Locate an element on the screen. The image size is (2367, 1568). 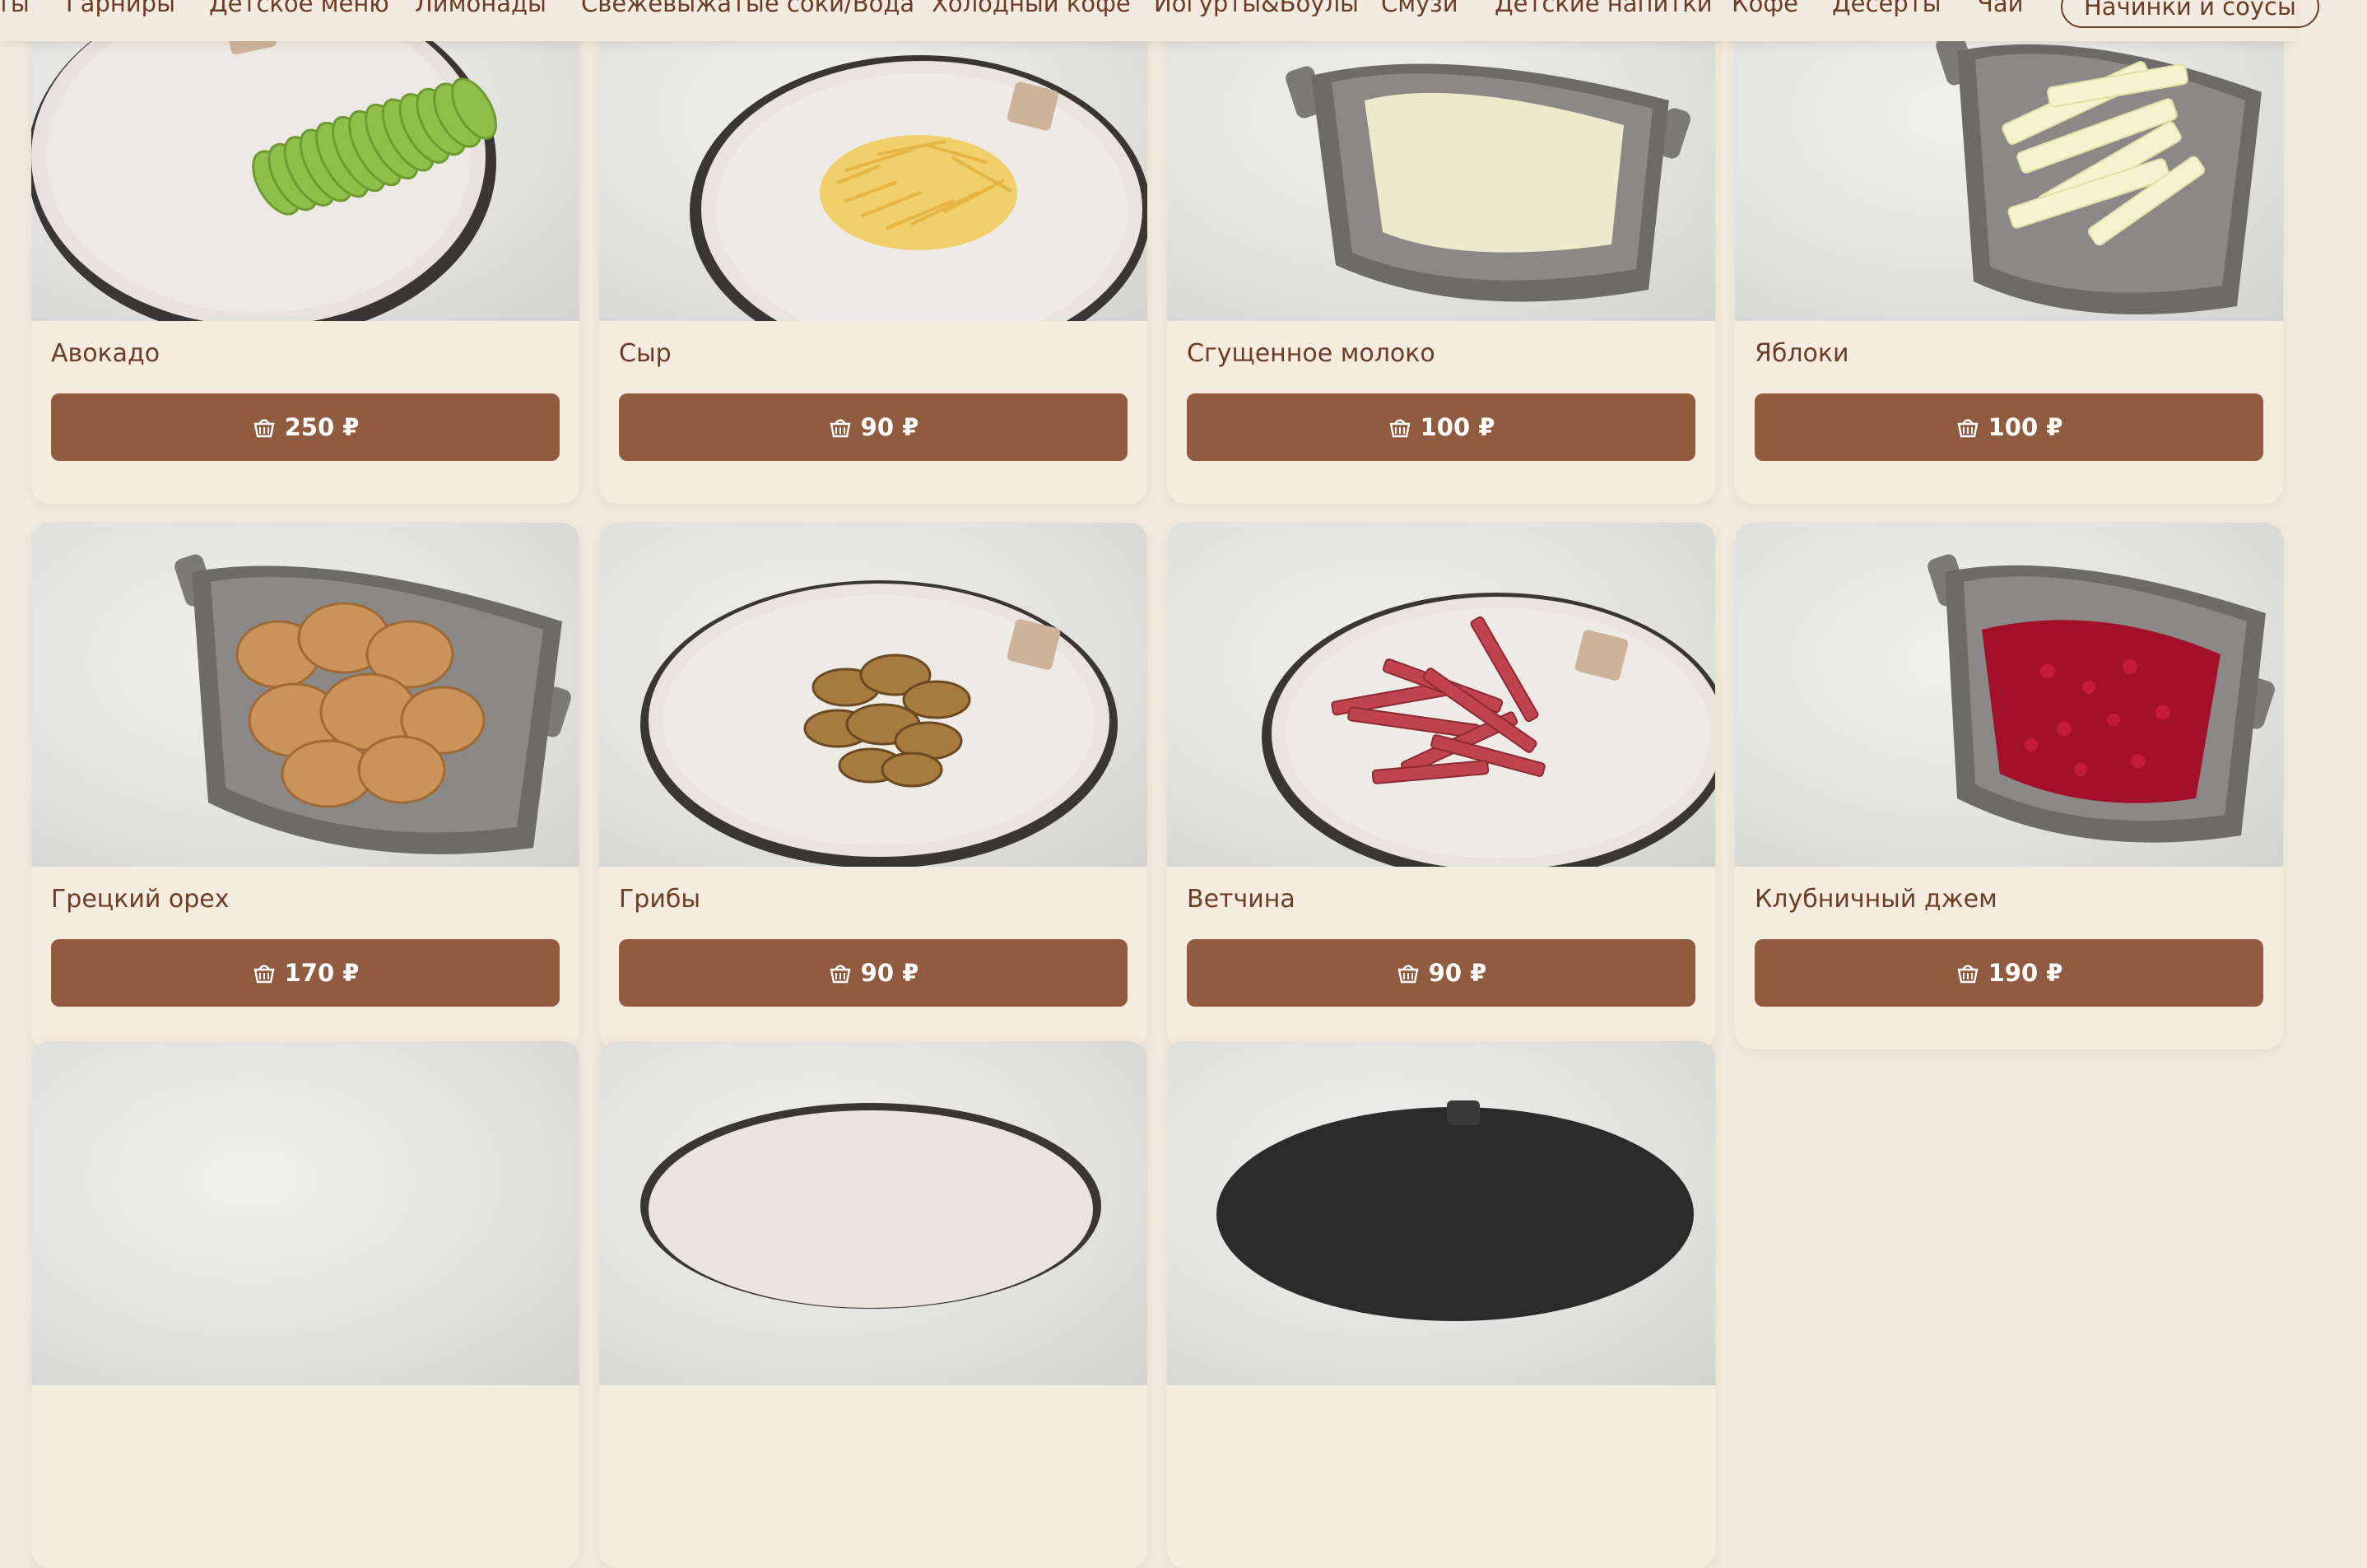
product-name: Авокадо is located at coordinates (105, 353).